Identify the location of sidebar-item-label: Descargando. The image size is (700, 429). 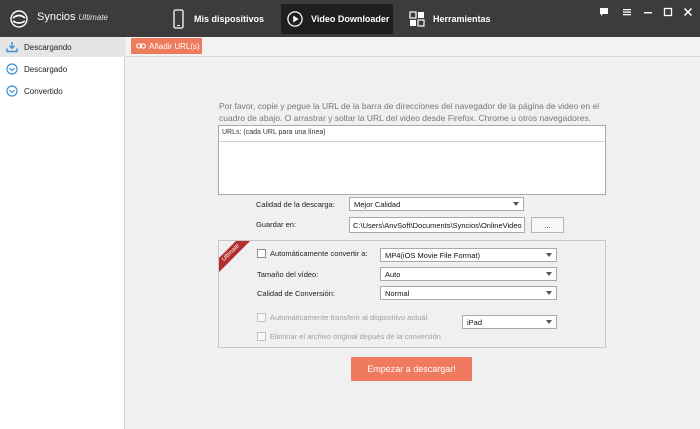
(48, 47).